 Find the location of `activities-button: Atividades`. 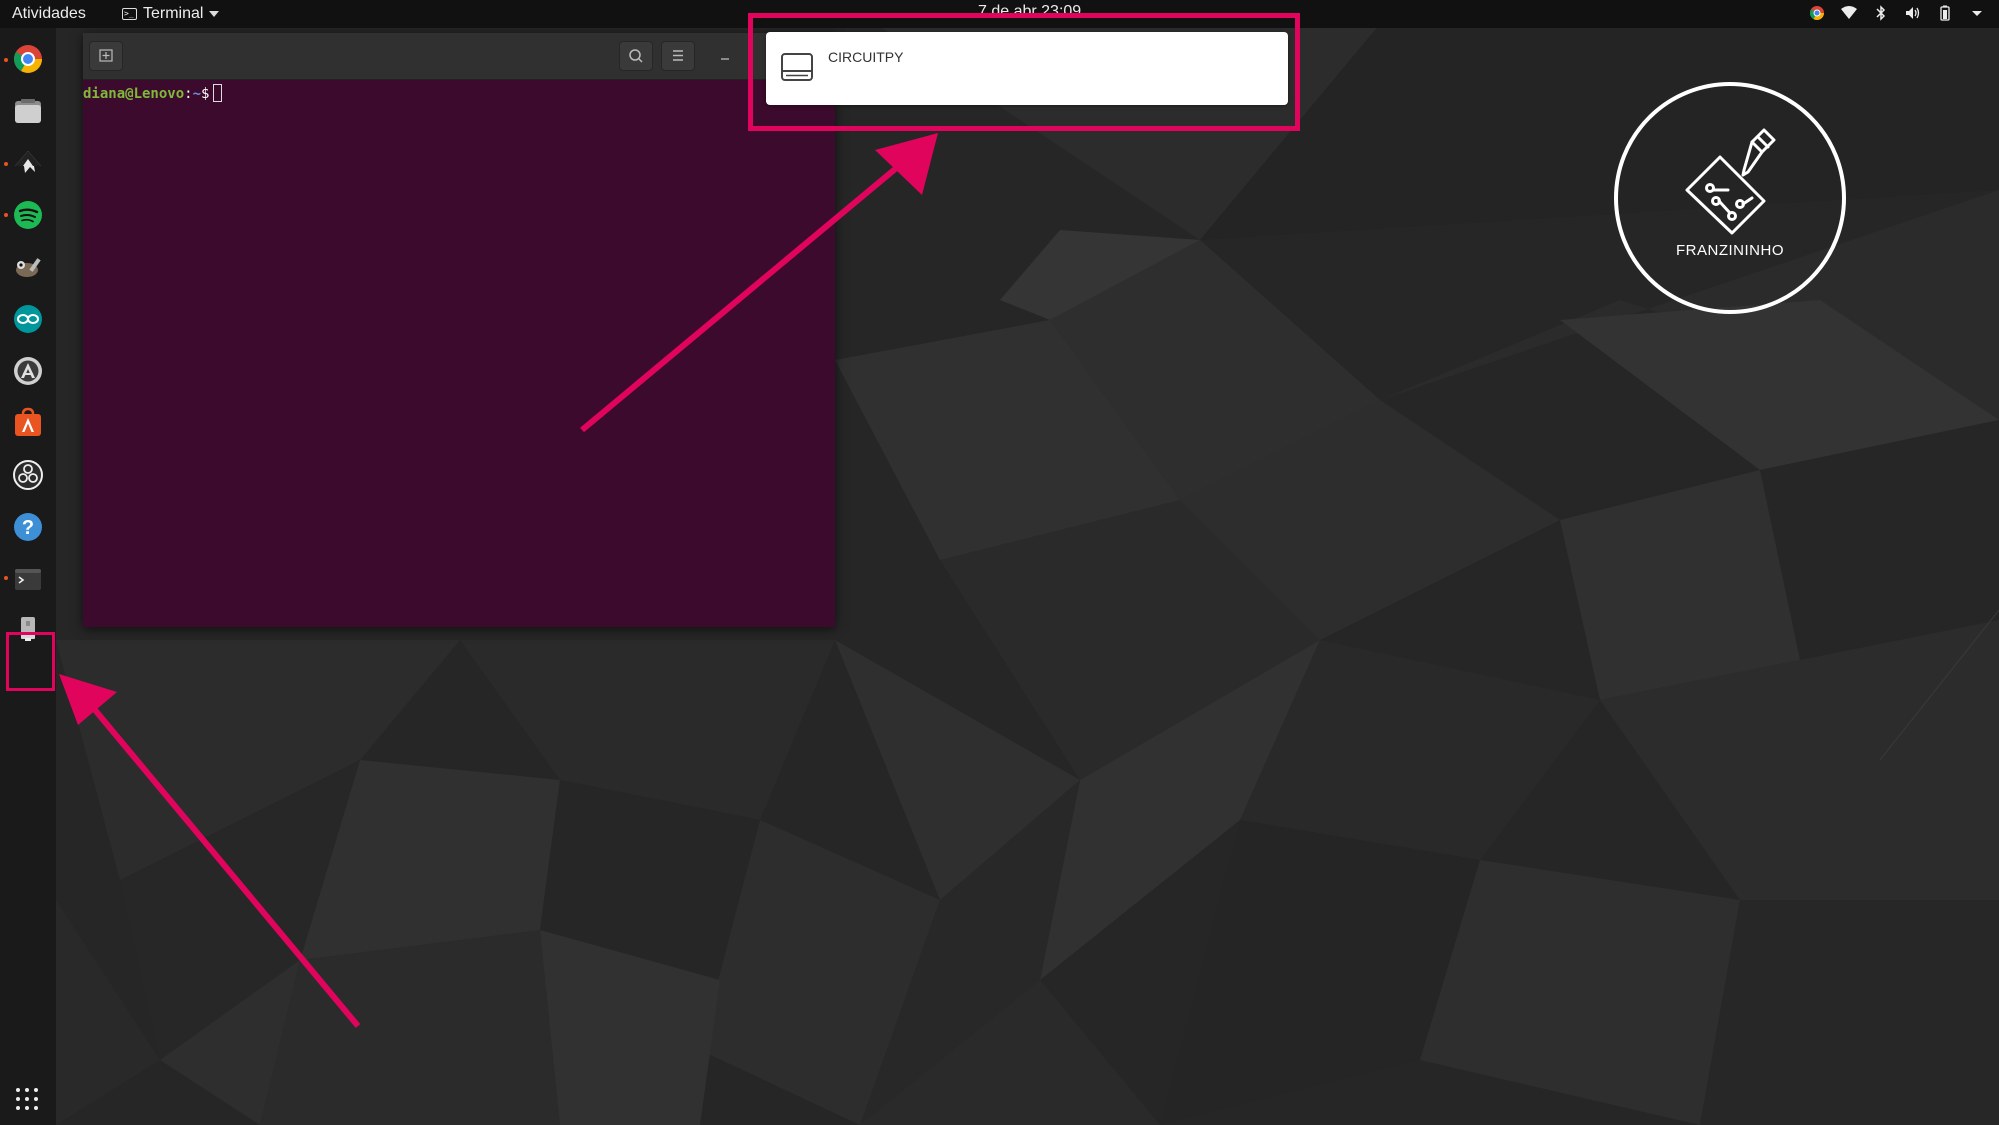

activities-button: Atividades is located at coordinates (49, 14).